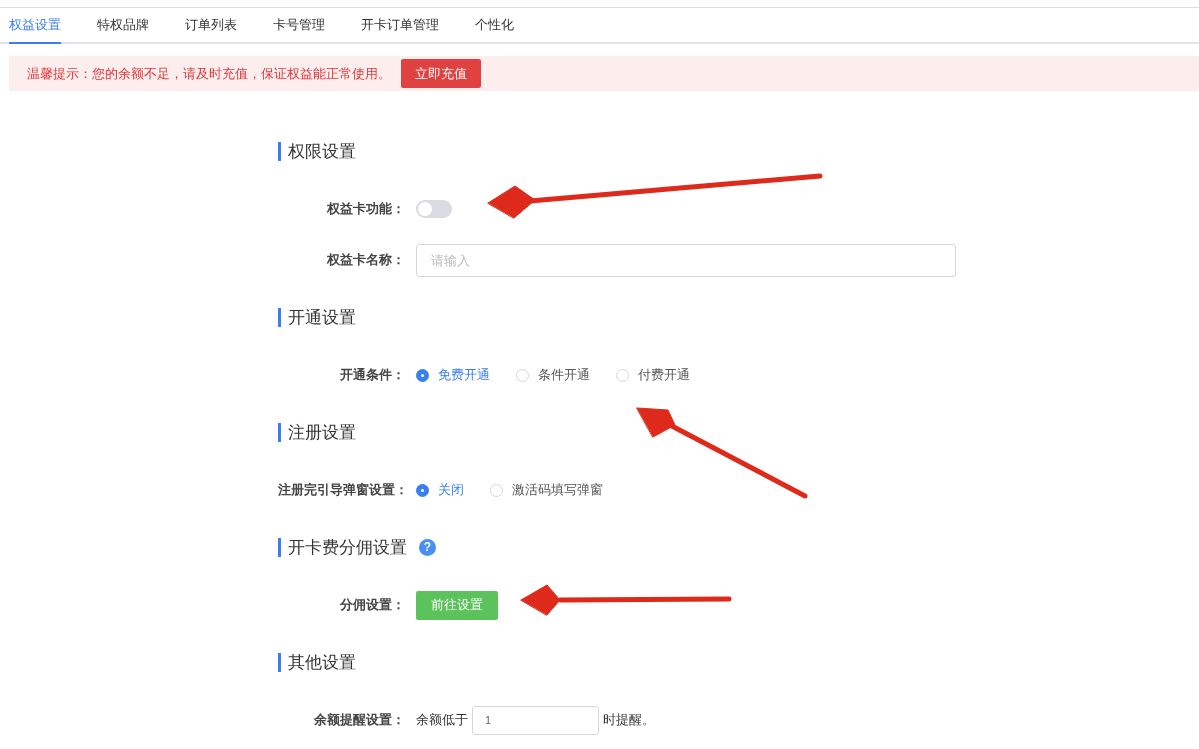 This screenshot has height=749, width=1199. What do you see at coordinates (299, 26) in the screenshot?
I see `tab: 卡号管理` at bounding box center [299, 26].